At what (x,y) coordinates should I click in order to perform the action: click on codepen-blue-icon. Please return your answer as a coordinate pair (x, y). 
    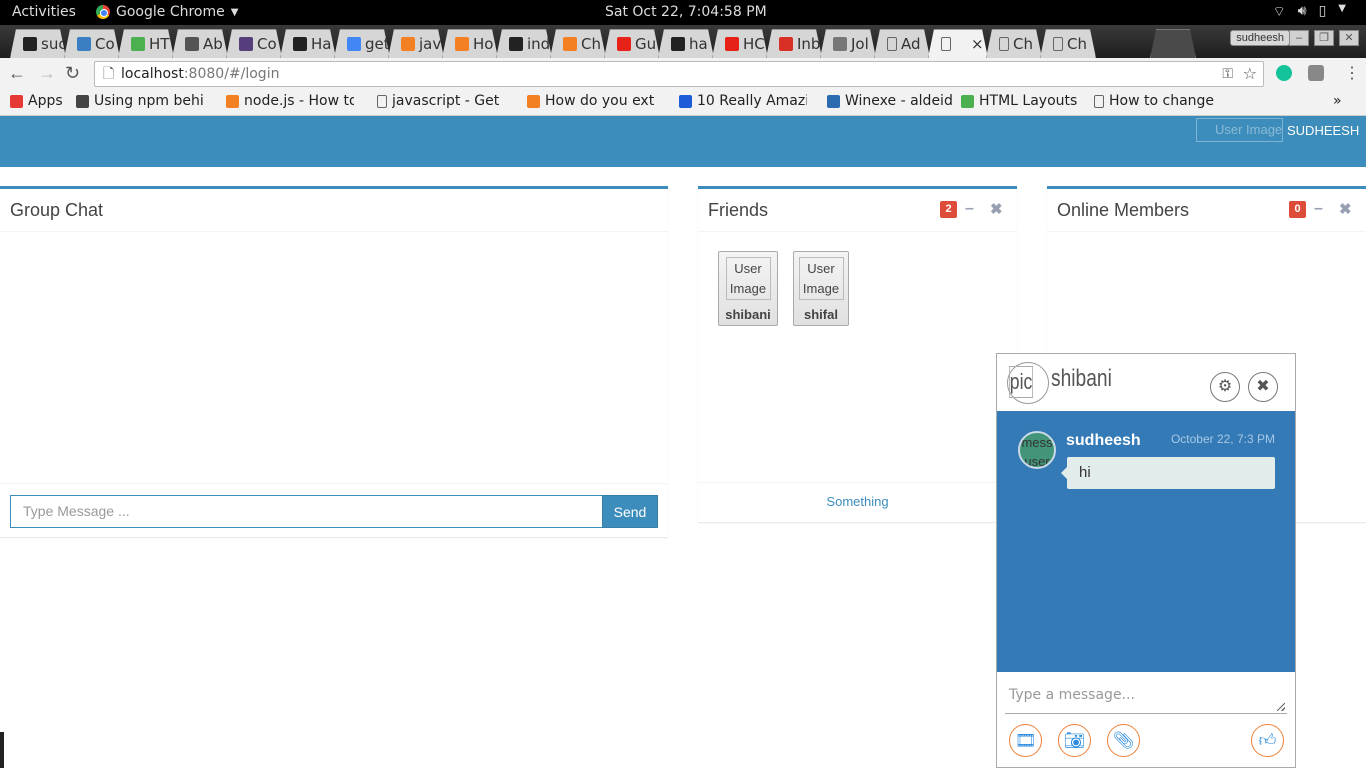
    Looking at the image, I should click on (84, 44).